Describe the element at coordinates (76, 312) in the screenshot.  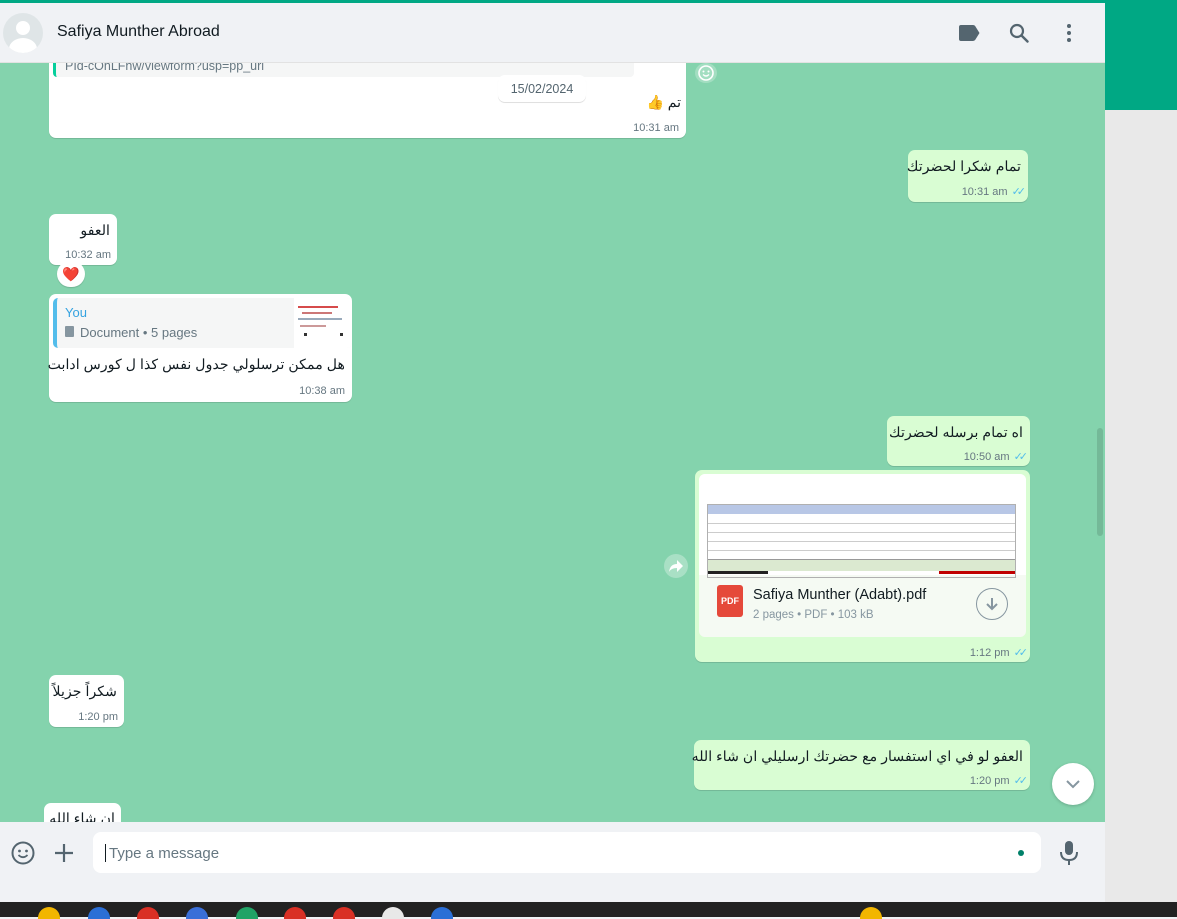
I see `reply-author: You` at that location.